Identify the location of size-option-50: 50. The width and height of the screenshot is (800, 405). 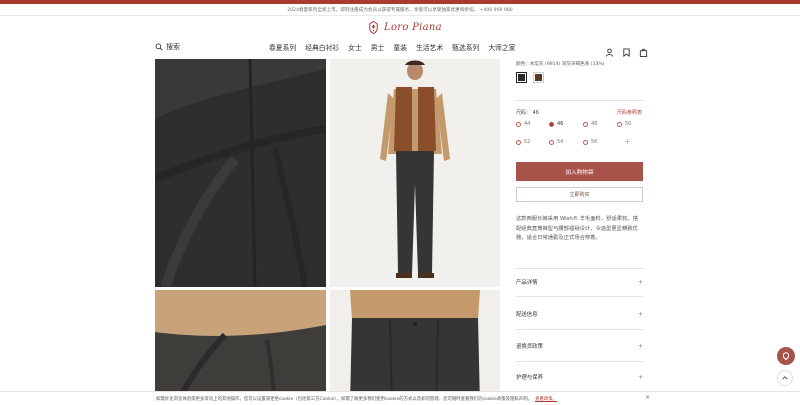
(624, 124).